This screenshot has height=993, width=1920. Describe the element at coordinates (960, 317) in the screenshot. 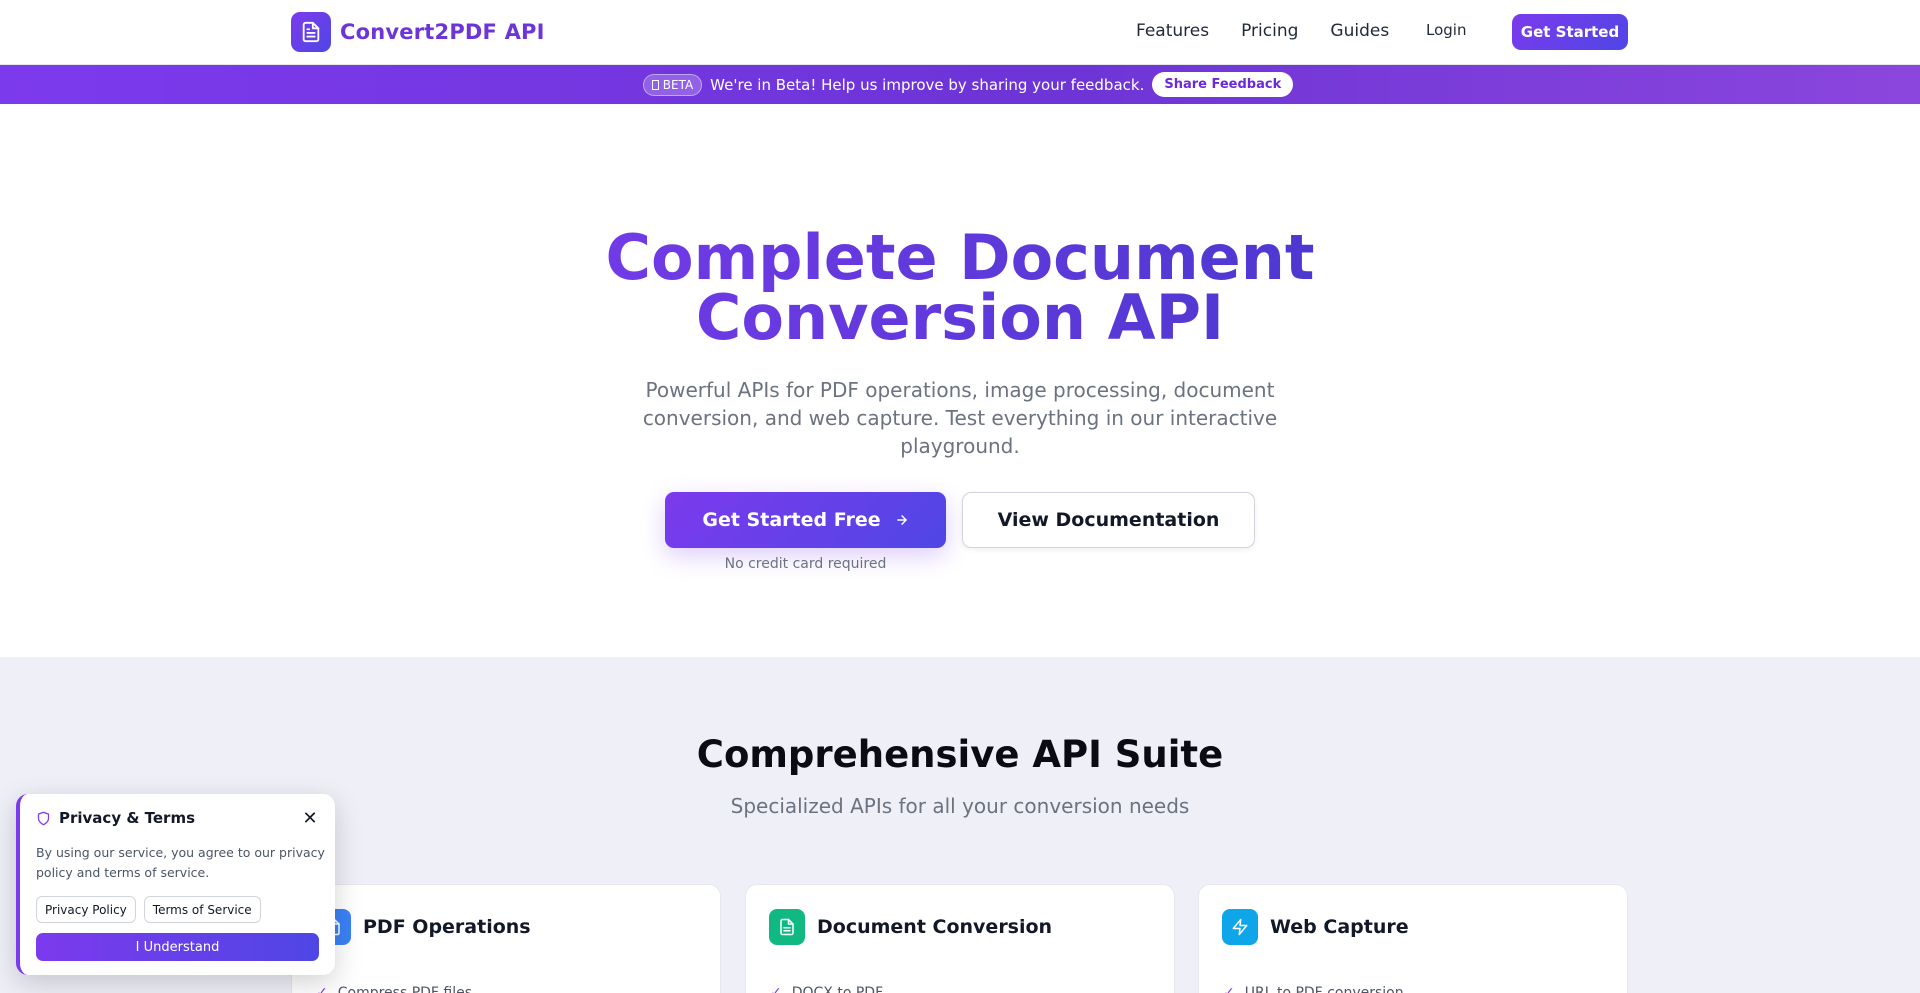

I see `hero-title-line-2: Conversion API` at that location.